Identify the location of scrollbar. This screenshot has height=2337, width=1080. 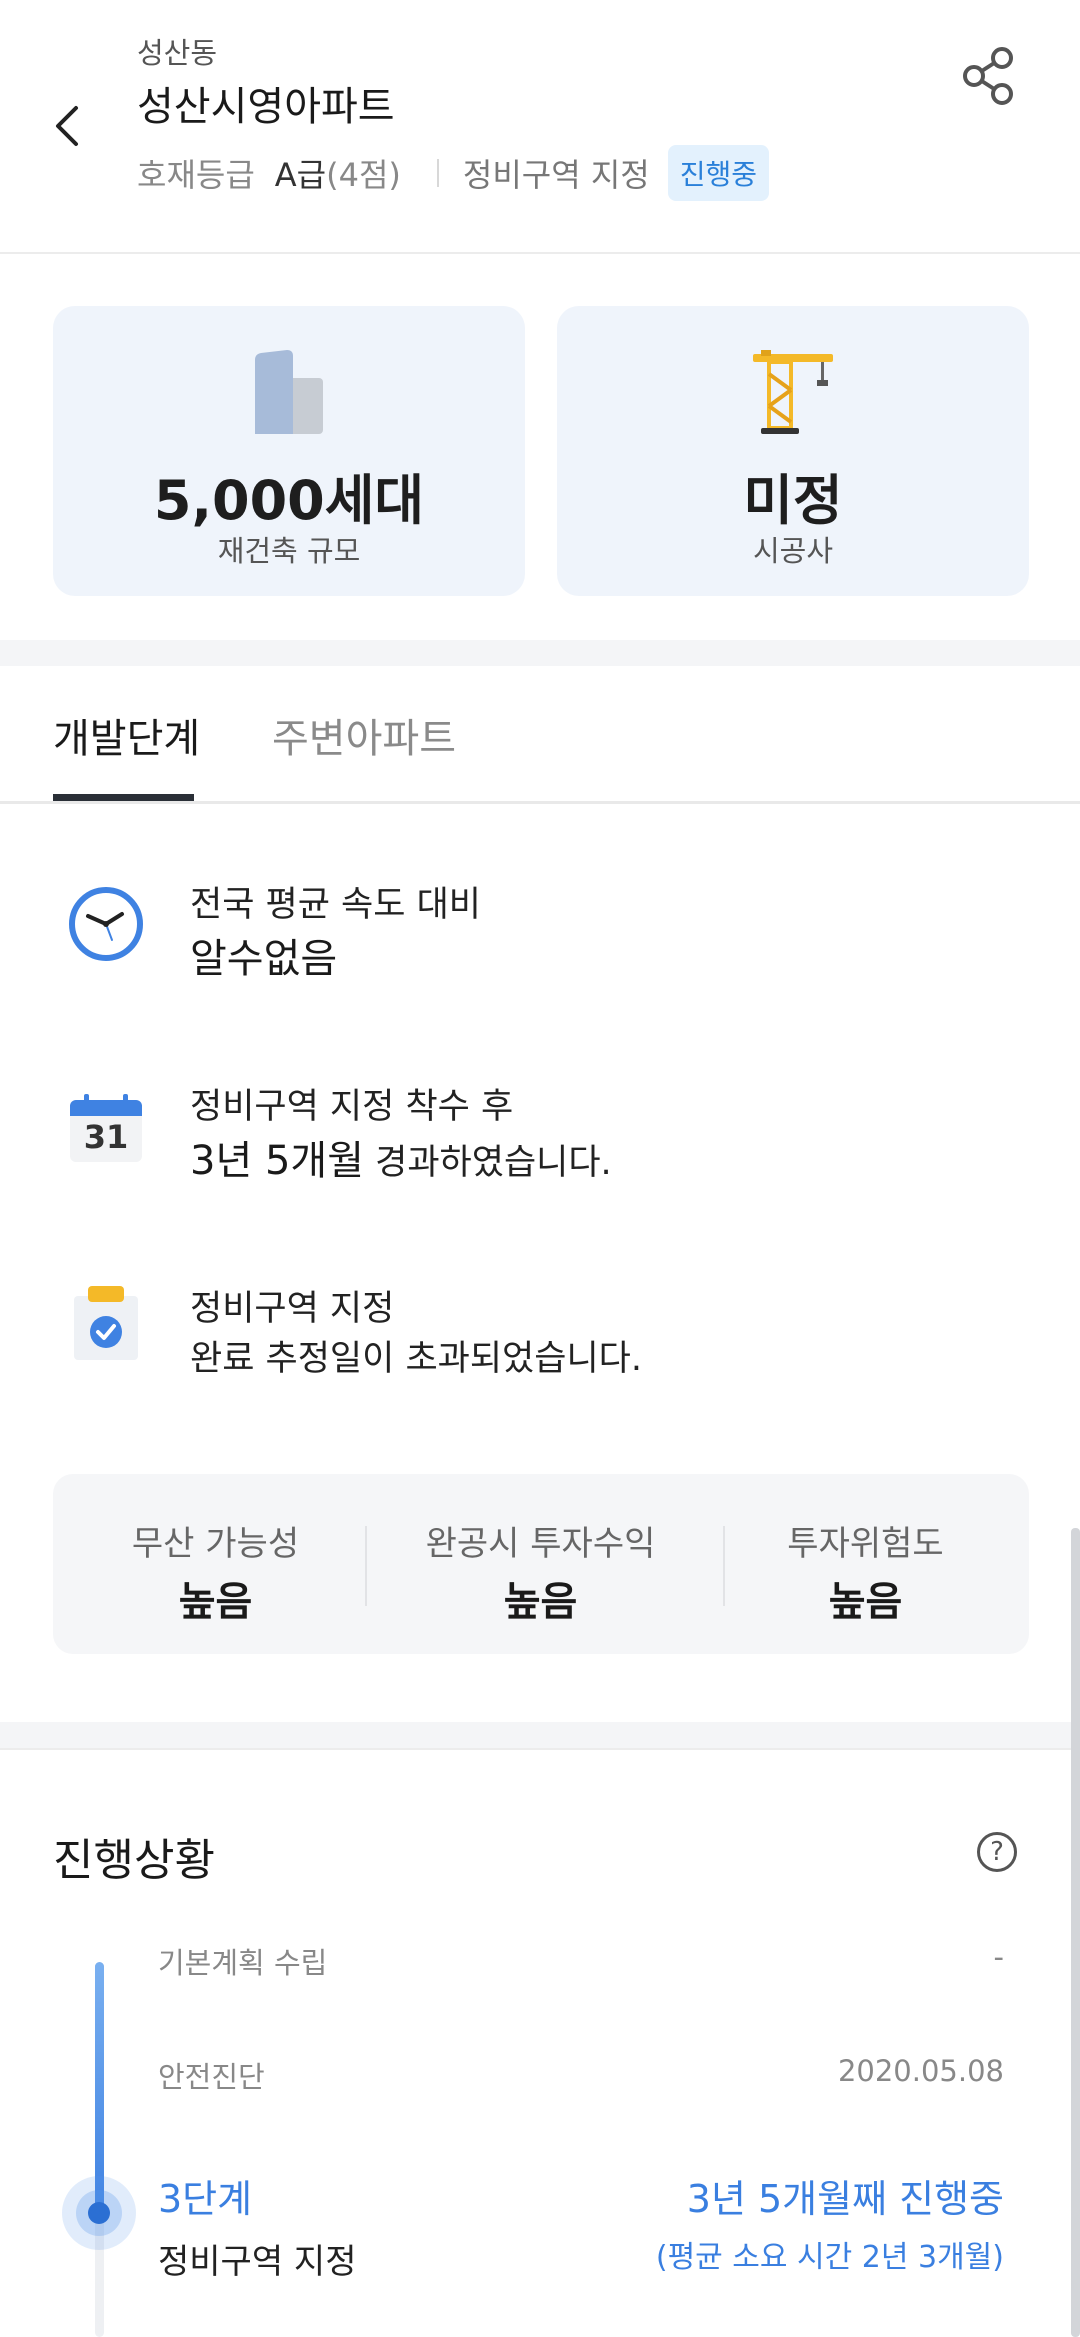
(1075, 1932).